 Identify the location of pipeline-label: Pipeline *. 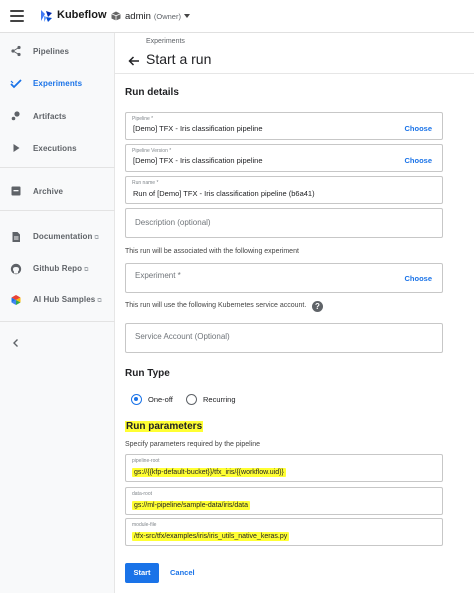
(143, 119).